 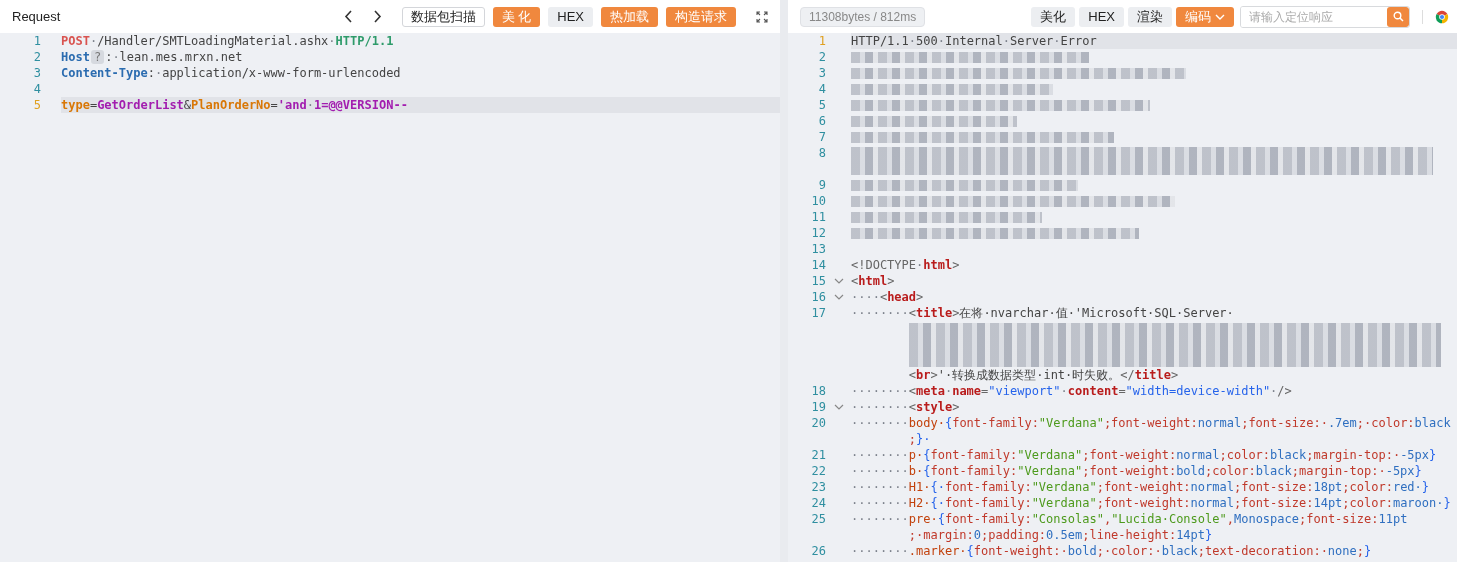 I want to click on code-token: ;text-decoration:·, so click(x=1262, y=551).